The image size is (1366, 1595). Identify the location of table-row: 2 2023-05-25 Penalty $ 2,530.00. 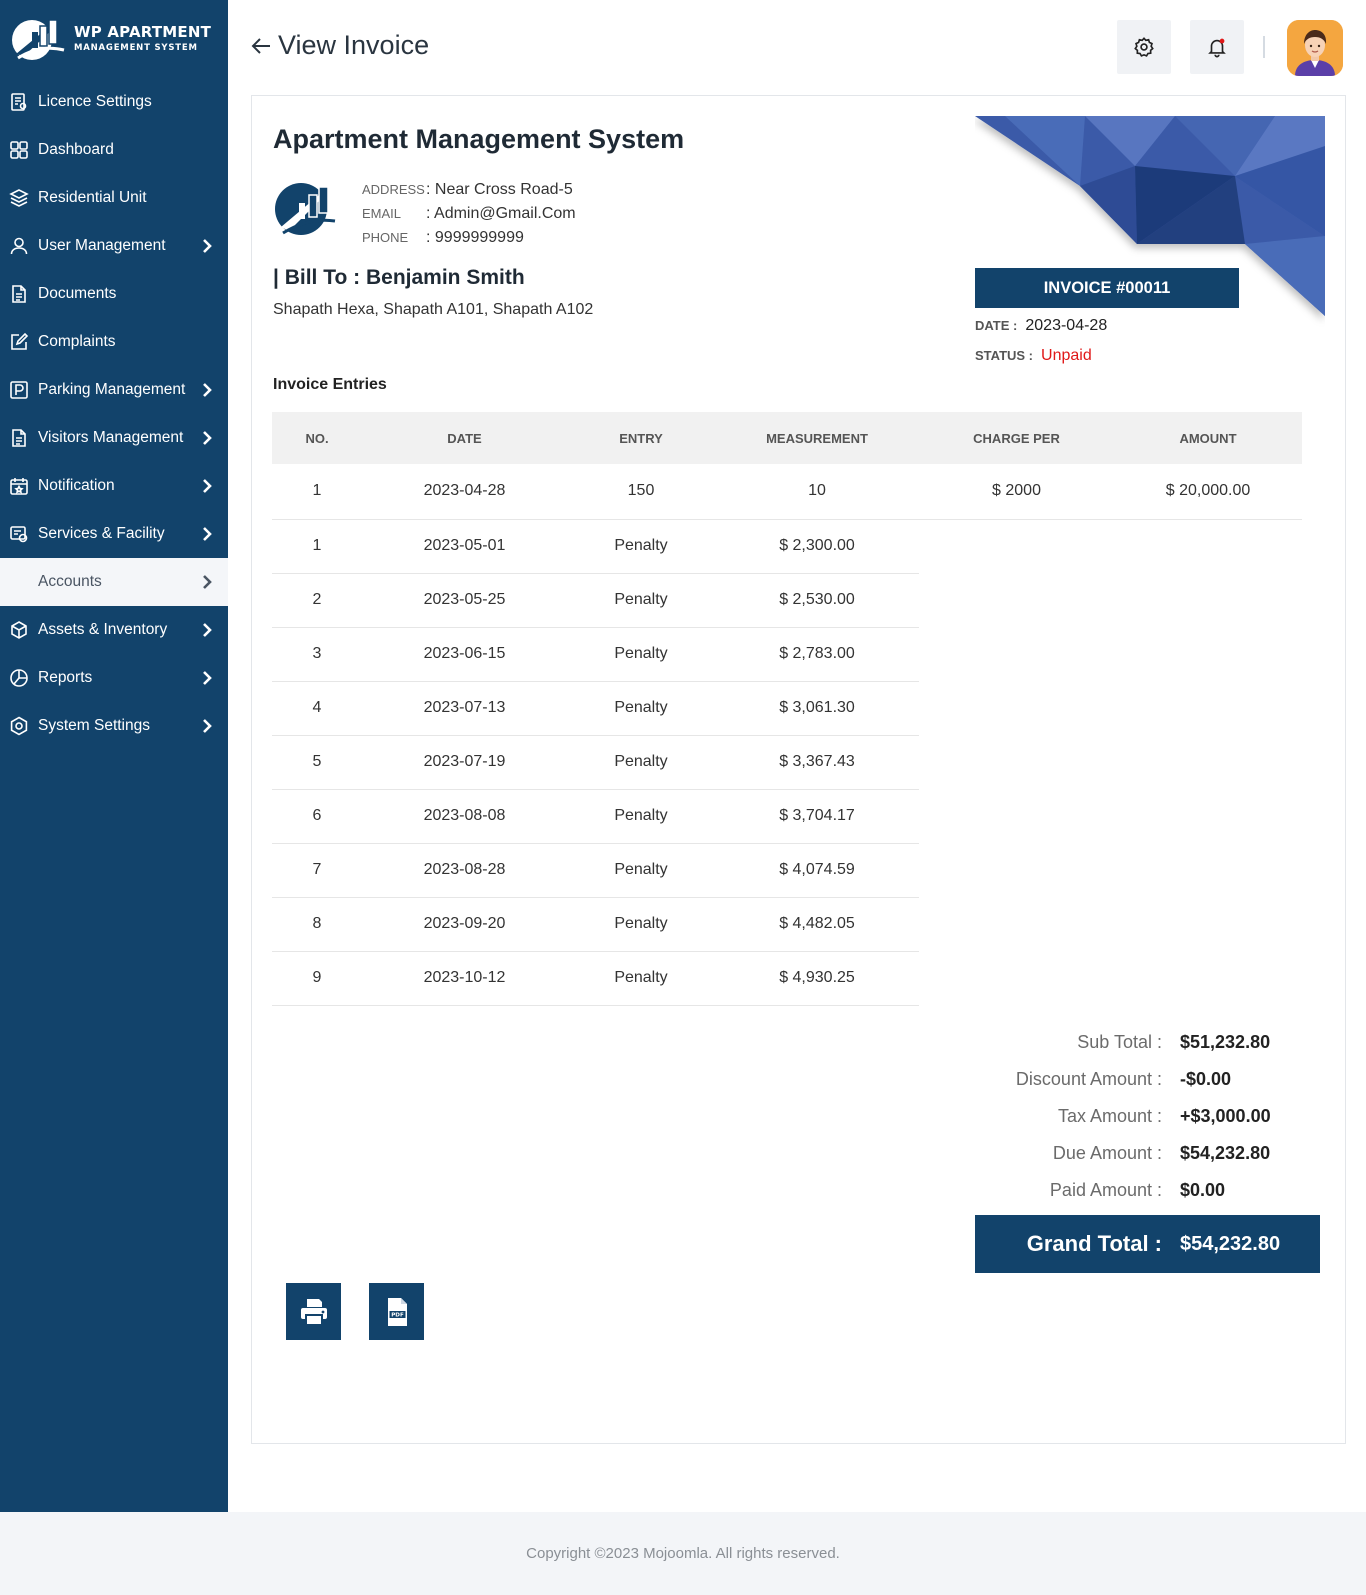
(787, 600).